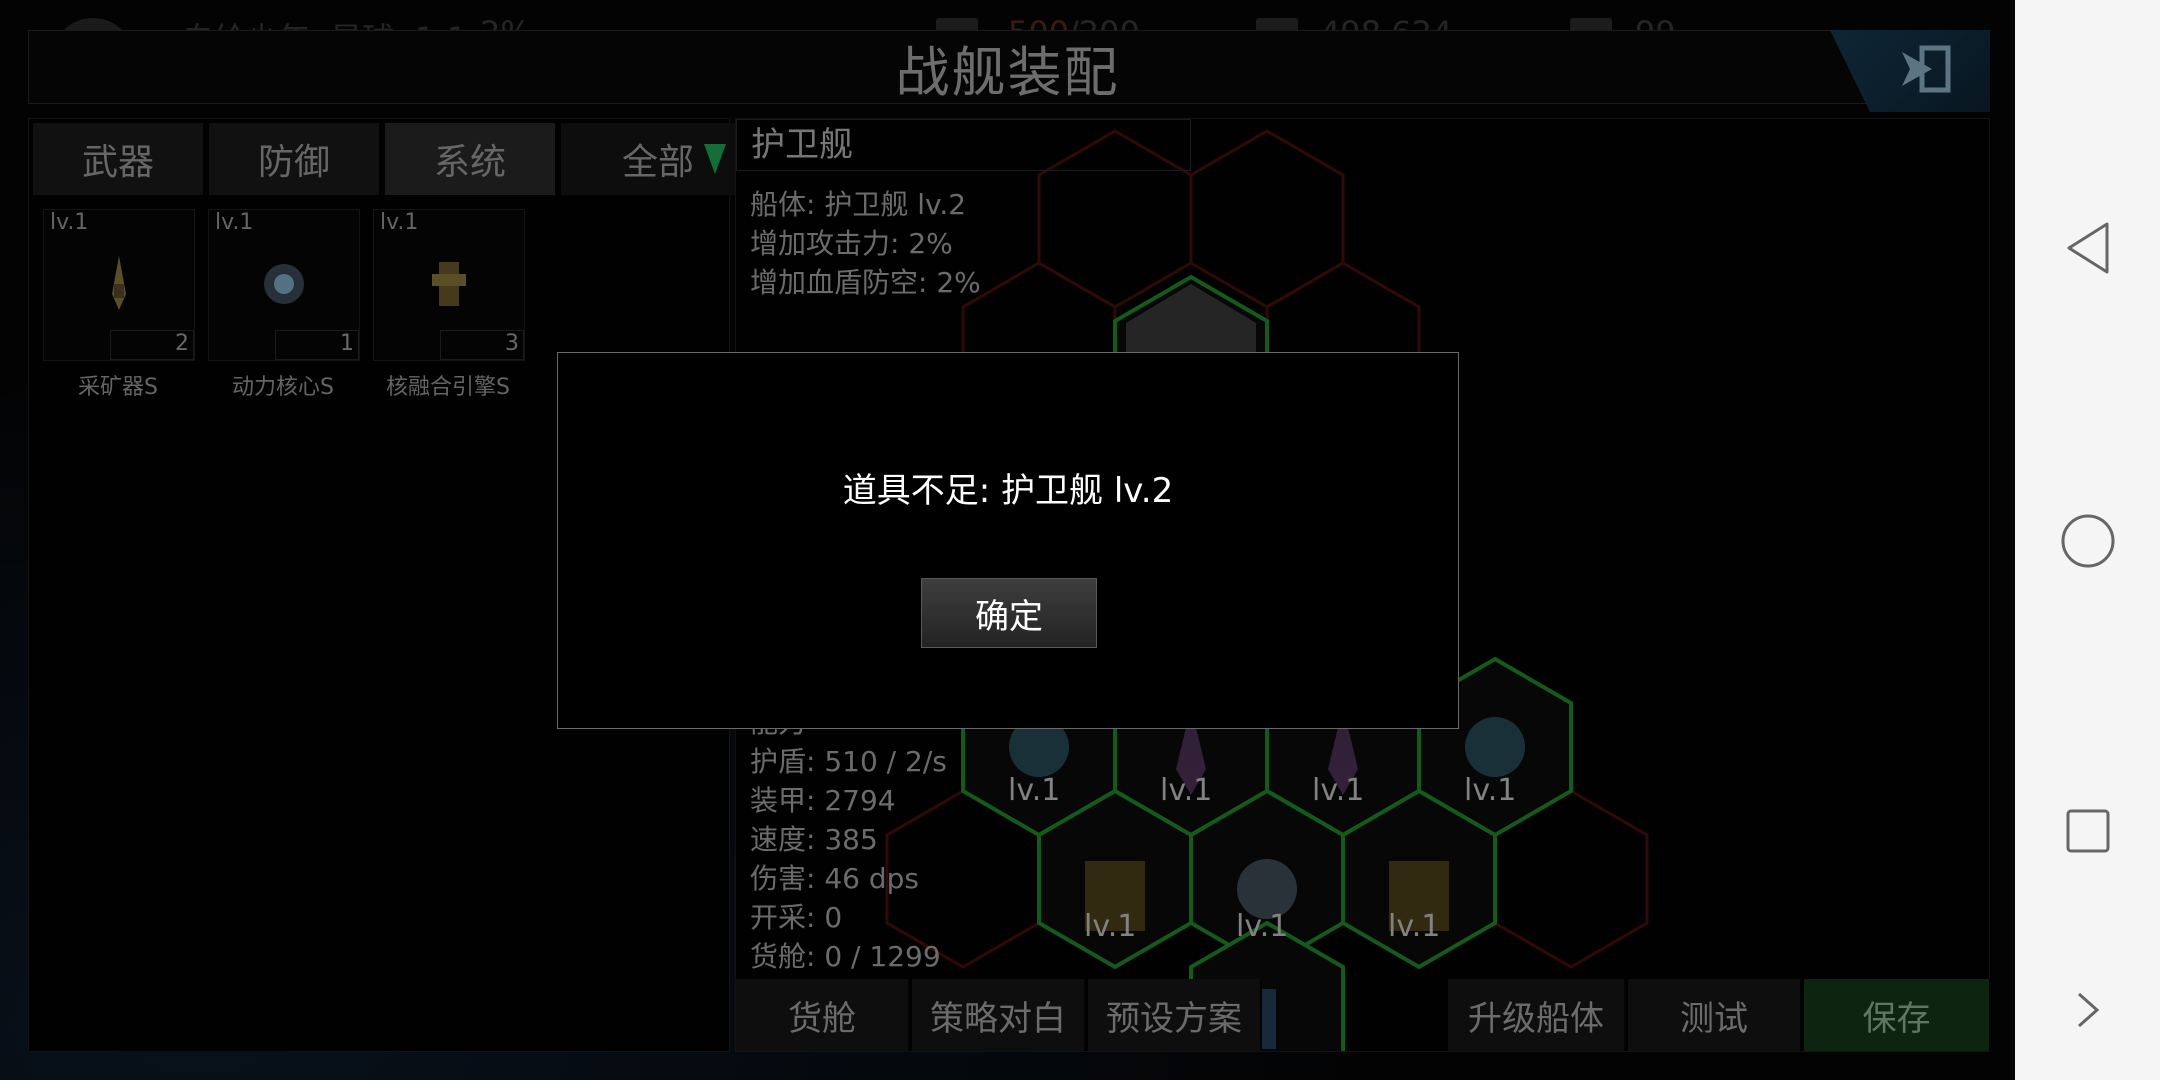  What do you see at coordinates (2088, 248) in the screenshot?
I see `back-icon` at bounding box center [2088, 248].